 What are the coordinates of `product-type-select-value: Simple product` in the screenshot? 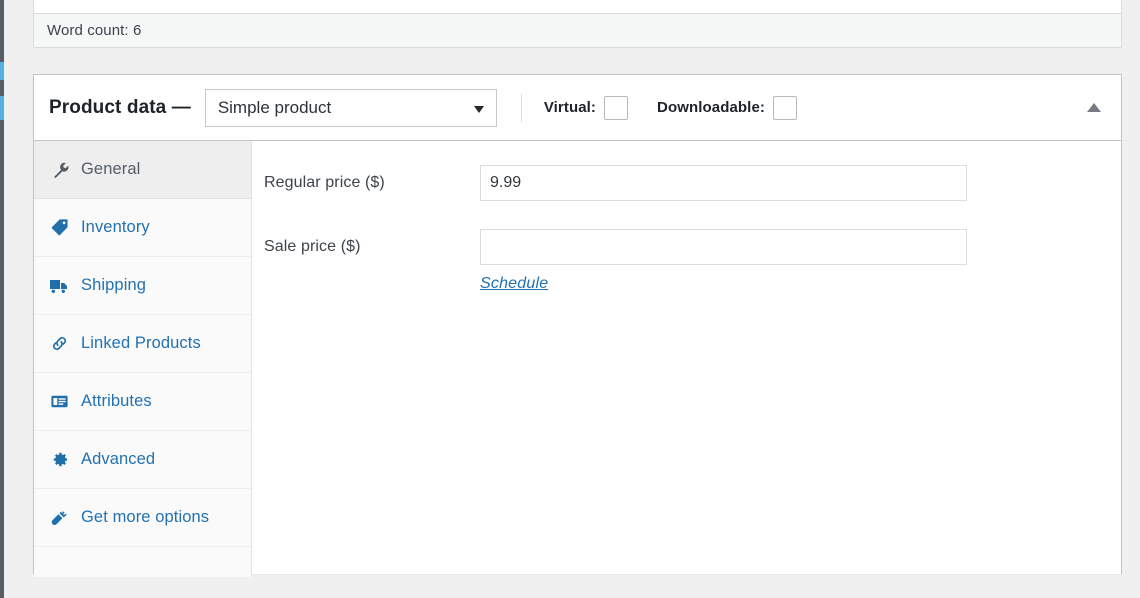 It's located at (274, 107).